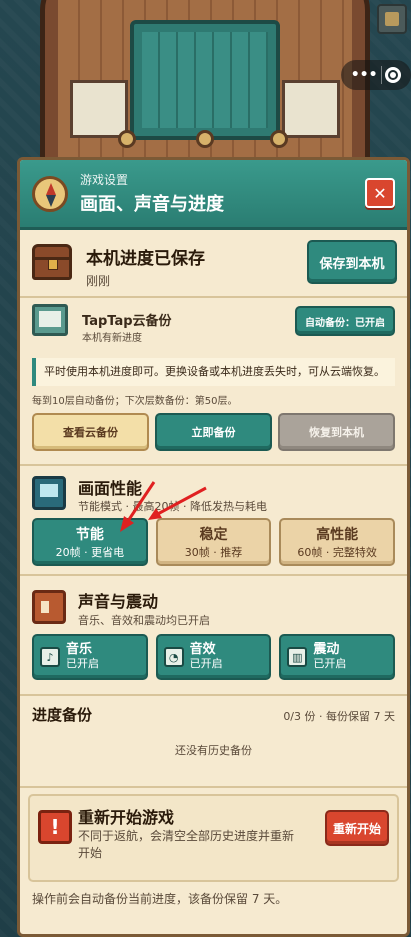  Describe the element at coordinates (213, 327) in the screenshot. I see `cloud-backup-header: TapTap云备份 本机有新进度 自动备份：已开启` at that location.